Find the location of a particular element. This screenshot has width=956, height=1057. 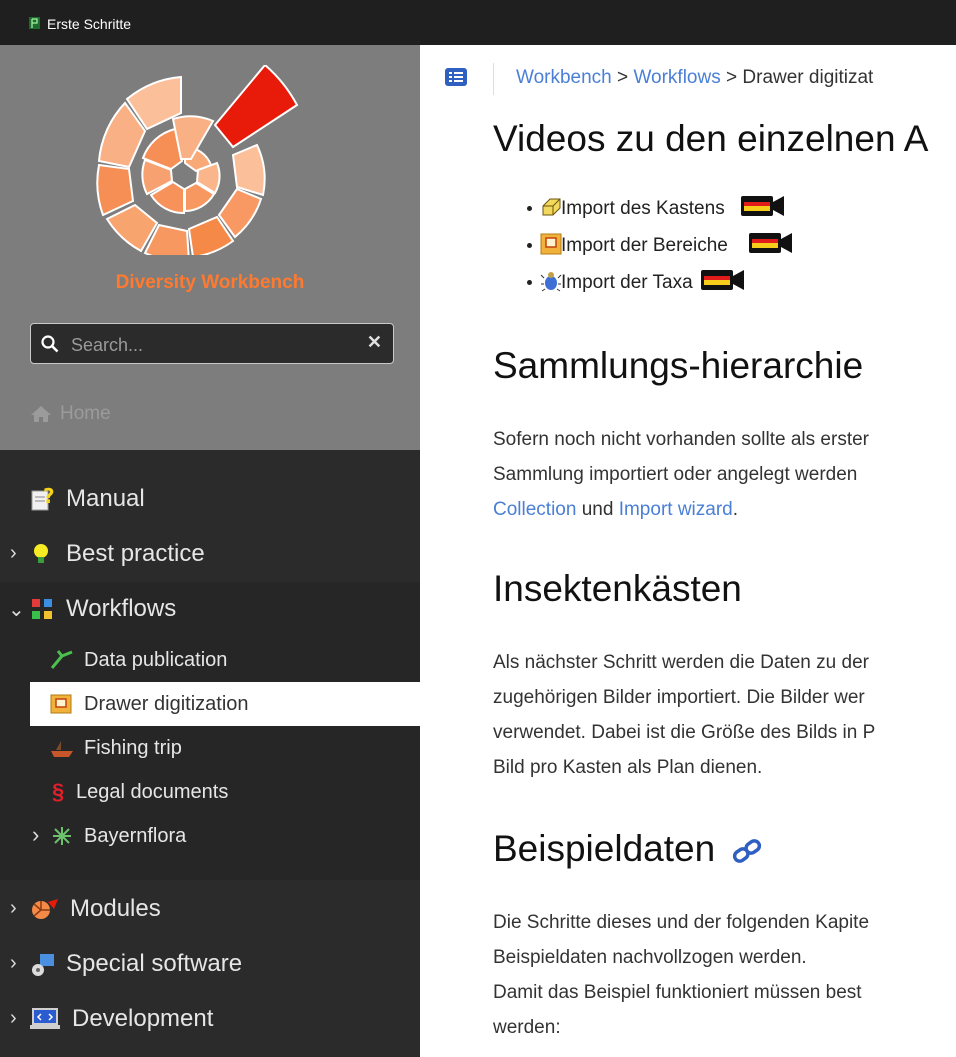

example-line-4: werden: is located at coordinates (527, 1027).